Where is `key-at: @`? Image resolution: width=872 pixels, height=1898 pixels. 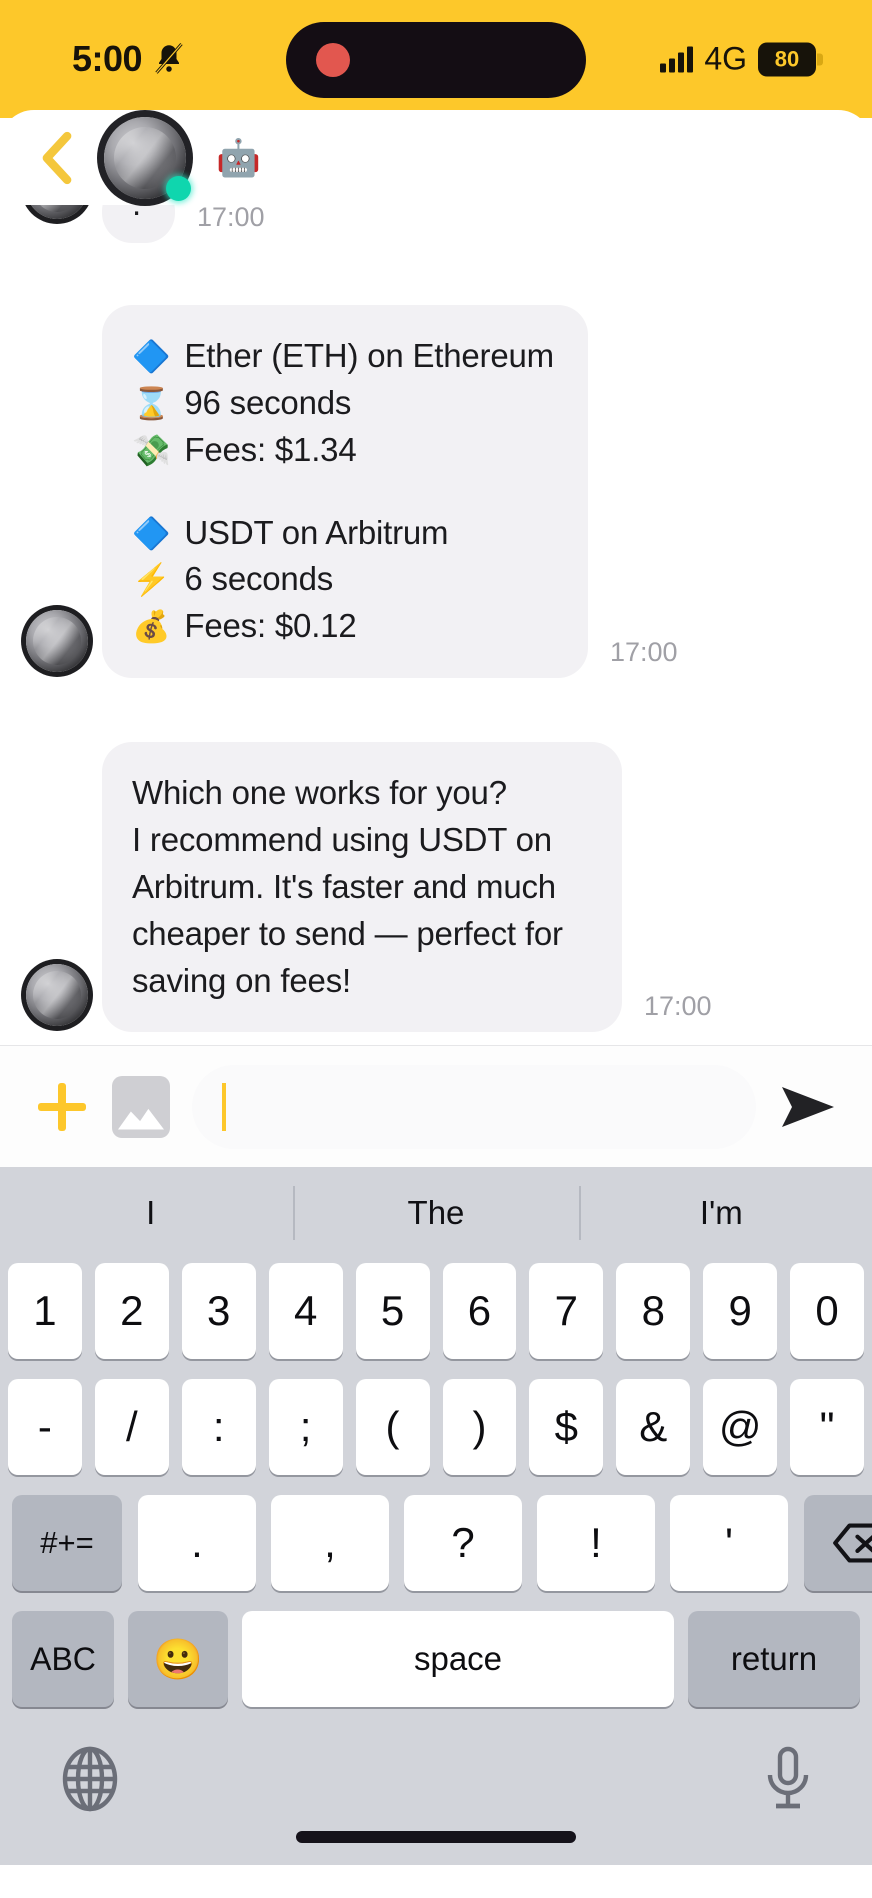 key-at: @ is located at coordinates (740, 1427).